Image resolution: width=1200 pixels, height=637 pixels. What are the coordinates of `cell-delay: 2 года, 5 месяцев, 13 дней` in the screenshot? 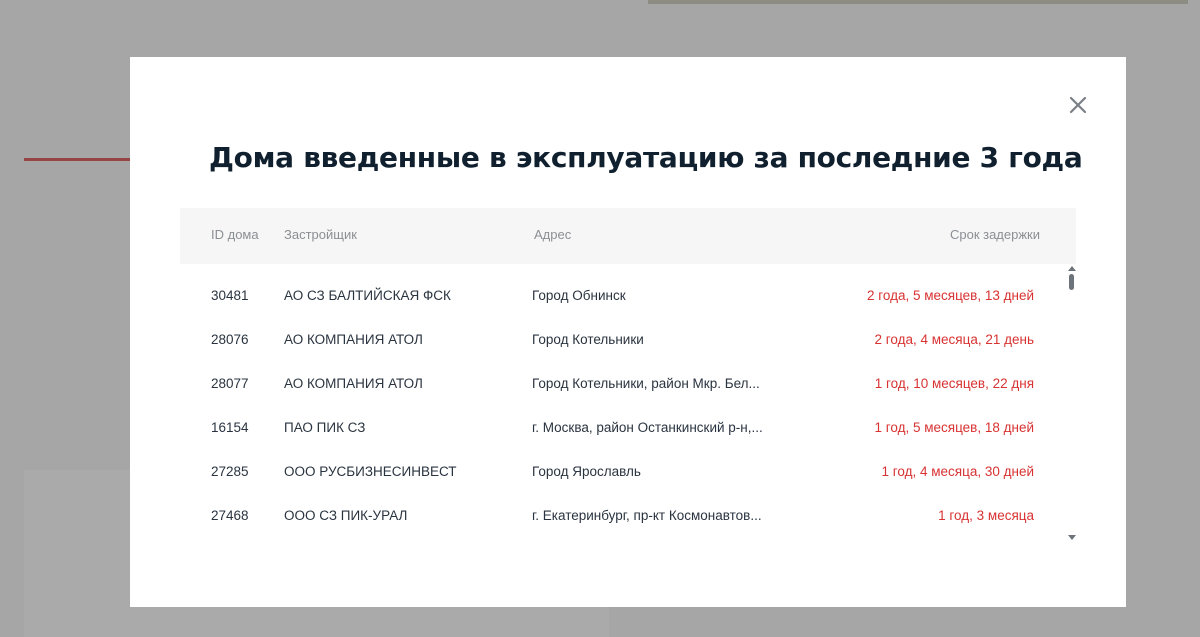 It's located at (950, 295).